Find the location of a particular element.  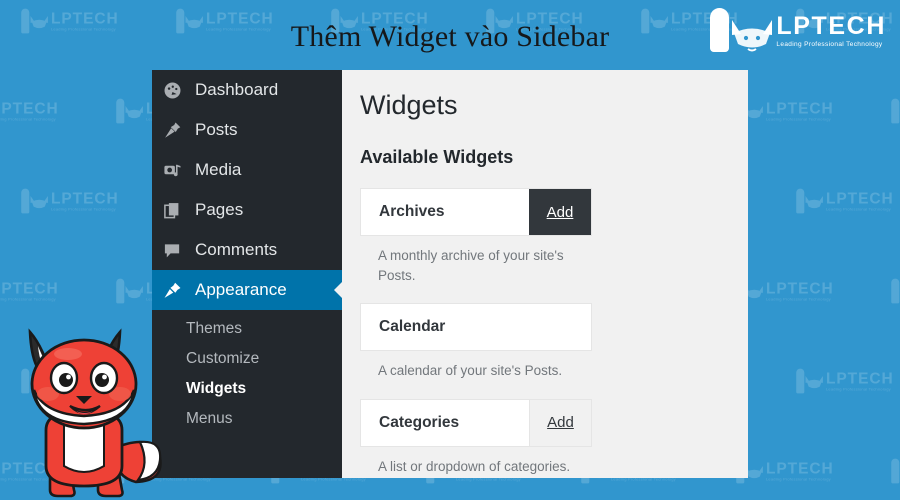

submenu-item-label: Customize is located at coordinates (223, 358).